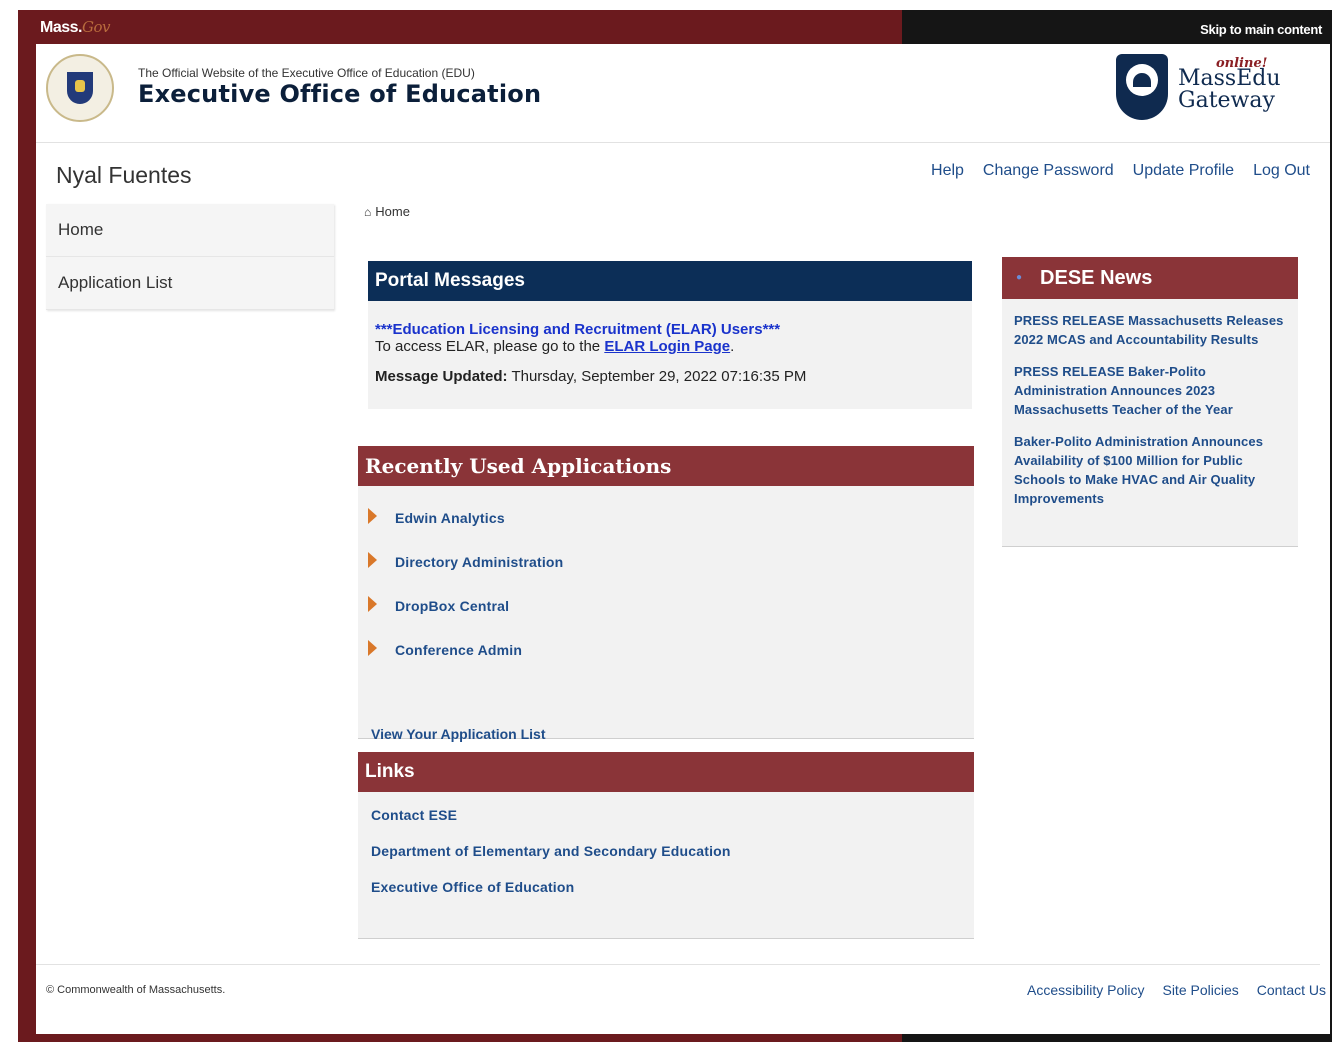  Describe the element at coordinates (1261, 29) in the screenshot. I see `skip-to-main-link: Skip to main content` at that location.